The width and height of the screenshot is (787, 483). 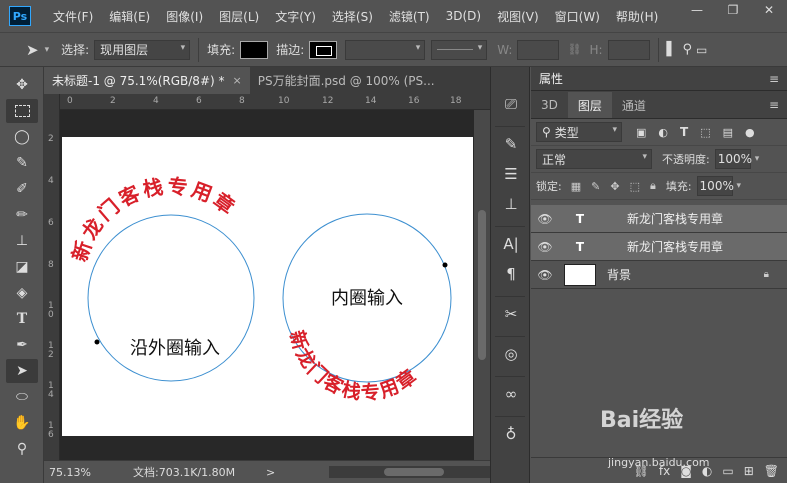 What do you see at coordinates (663, 132) in the screenshot?
I see `filter-adjustment-icon: ◐` at bounding box center [663, 132].